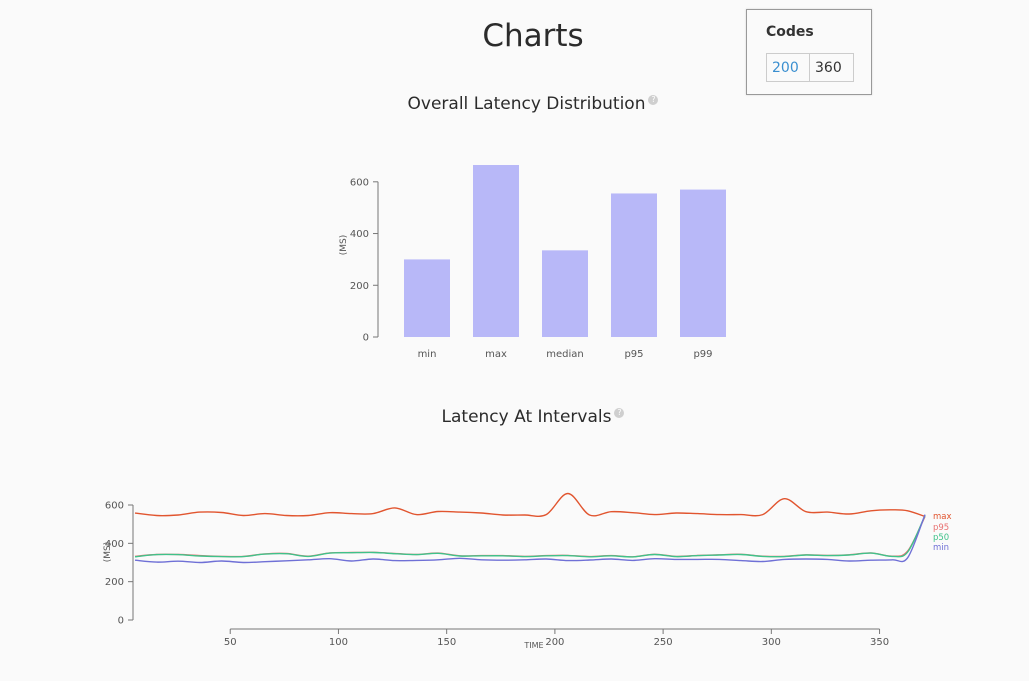 Image resolution: width=1029 pixels, height=681 pixels. Describe the element at coordinates (446, 642) in the screenshot. I see `x-tick-label: 150` at that location.